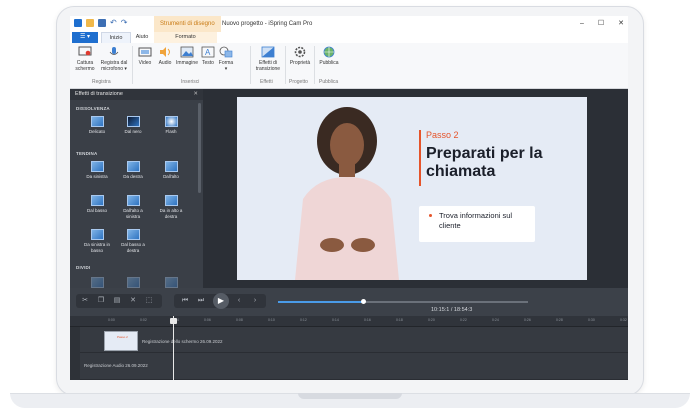  What do you see at coordinates (349, 38) in the screenshot?
I see `ribbon-tabs: ☰ ▾ Inizio Aiuto Formato` at bounding box center [349, 38].